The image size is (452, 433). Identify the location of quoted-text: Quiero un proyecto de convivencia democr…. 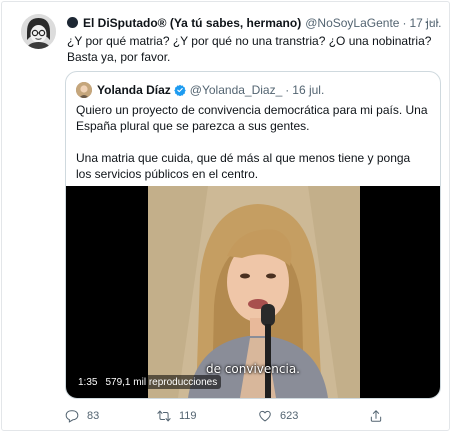
(252, 142).